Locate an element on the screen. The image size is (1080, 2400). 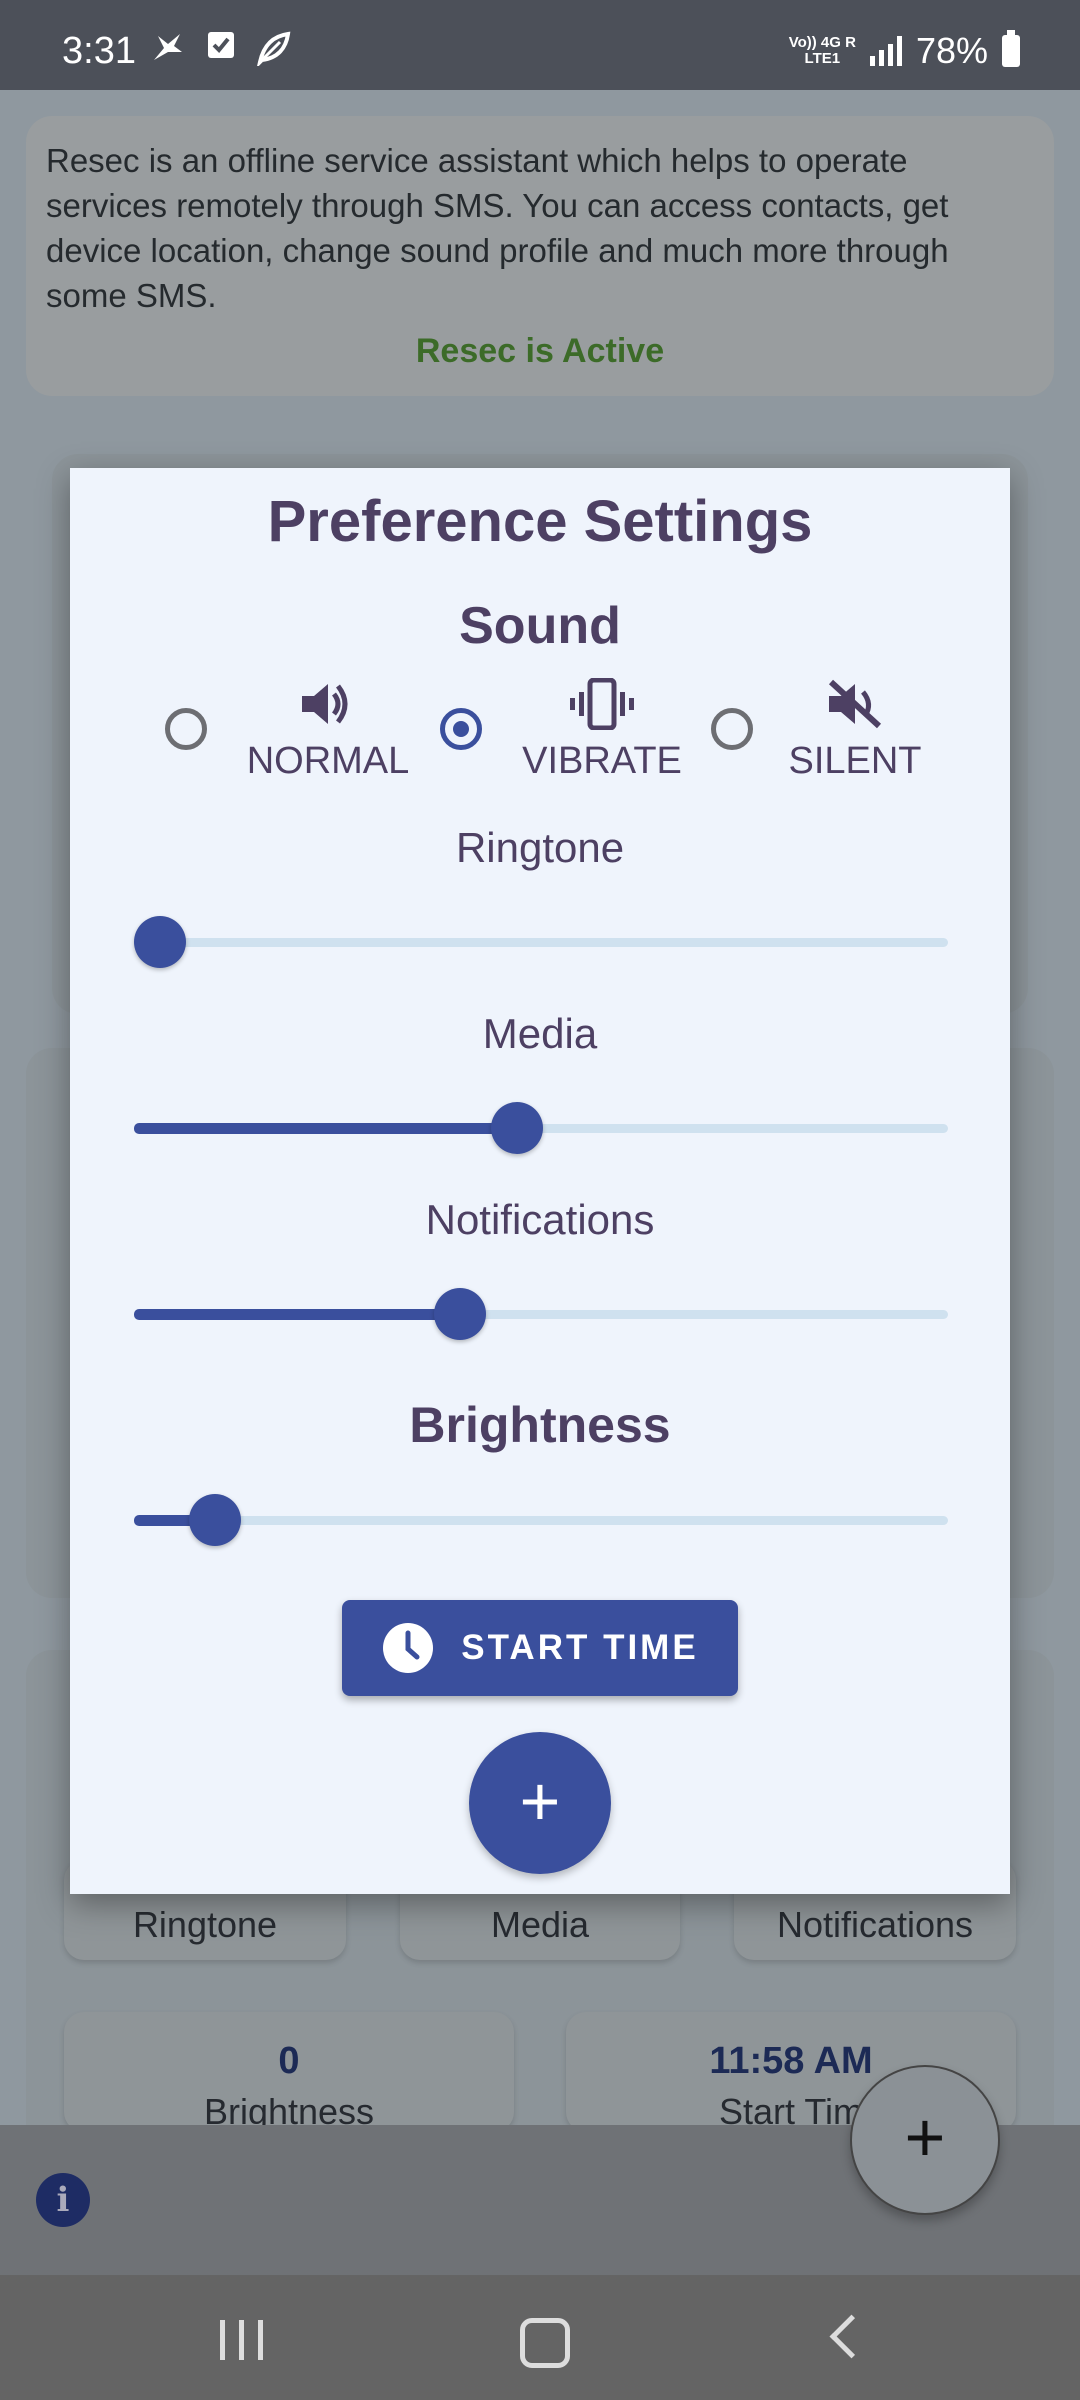
sound-title: Sound is located at coordinates (540, 626).